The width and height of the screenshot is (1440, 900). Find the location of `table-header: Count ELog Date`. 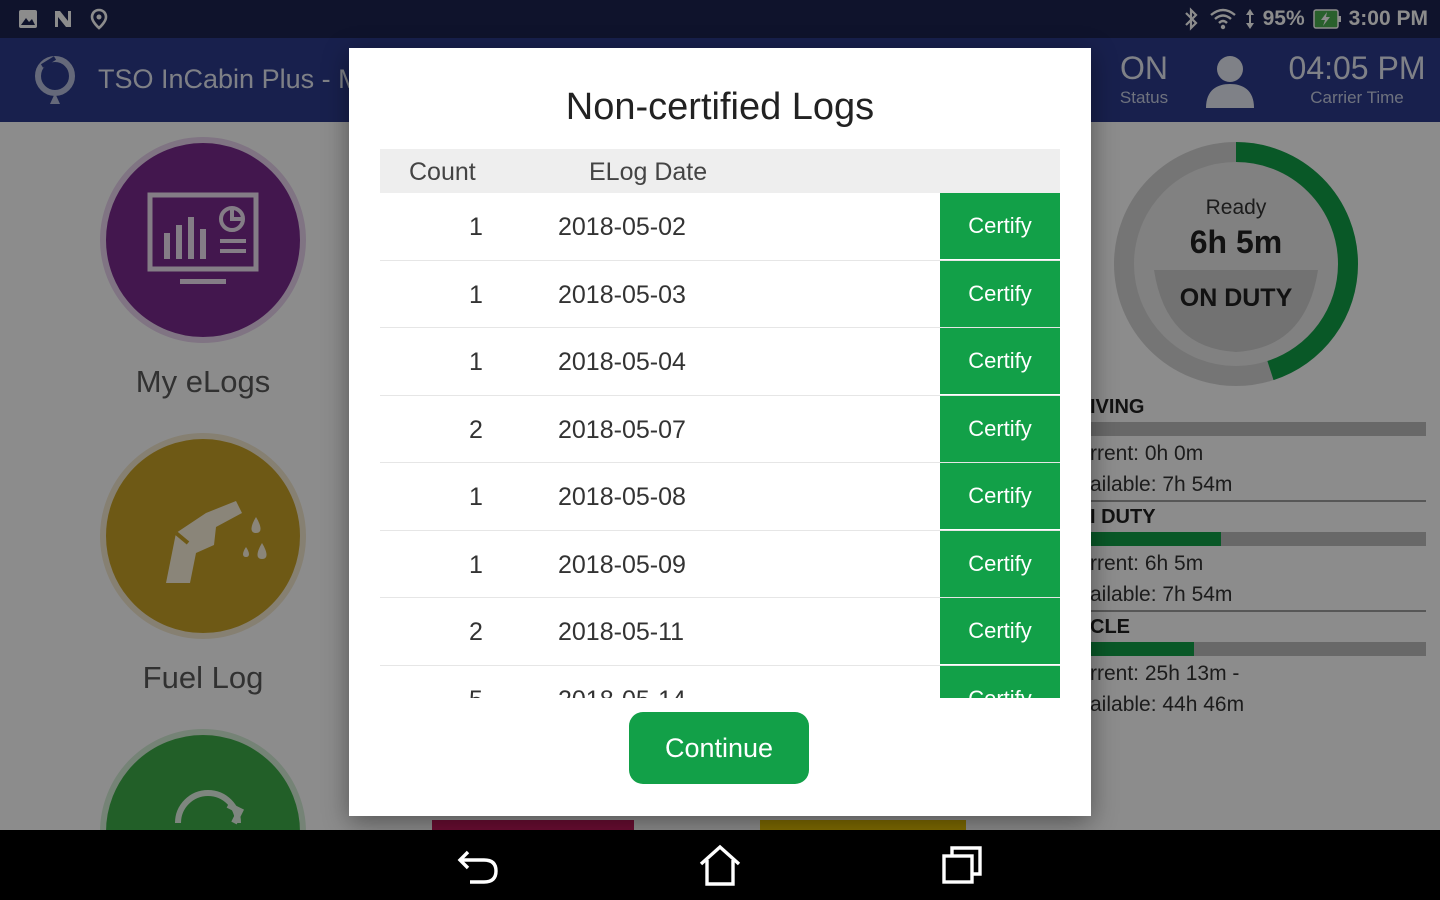

table-header: Count ELog Date is located at coordinates (720, 171).